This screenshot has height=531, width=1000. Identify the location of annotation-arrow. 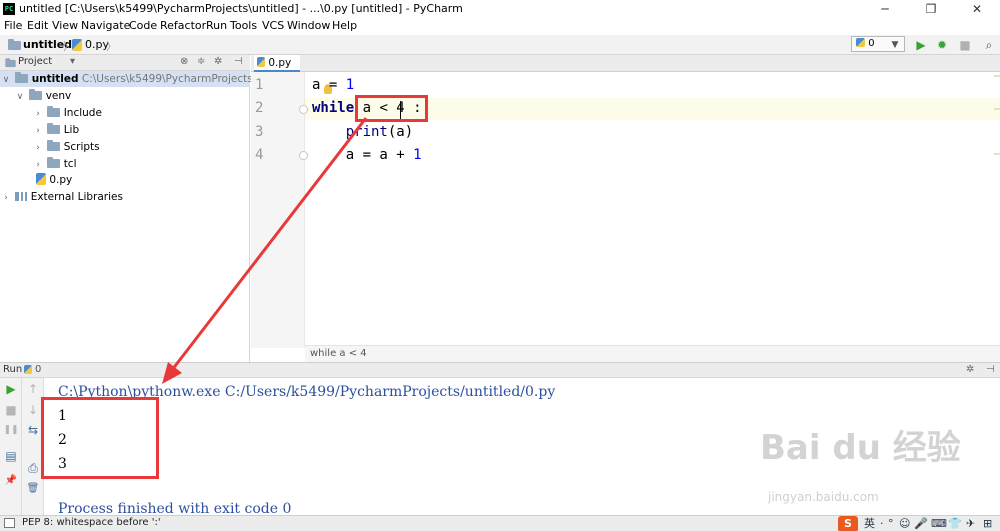
(265, 250).